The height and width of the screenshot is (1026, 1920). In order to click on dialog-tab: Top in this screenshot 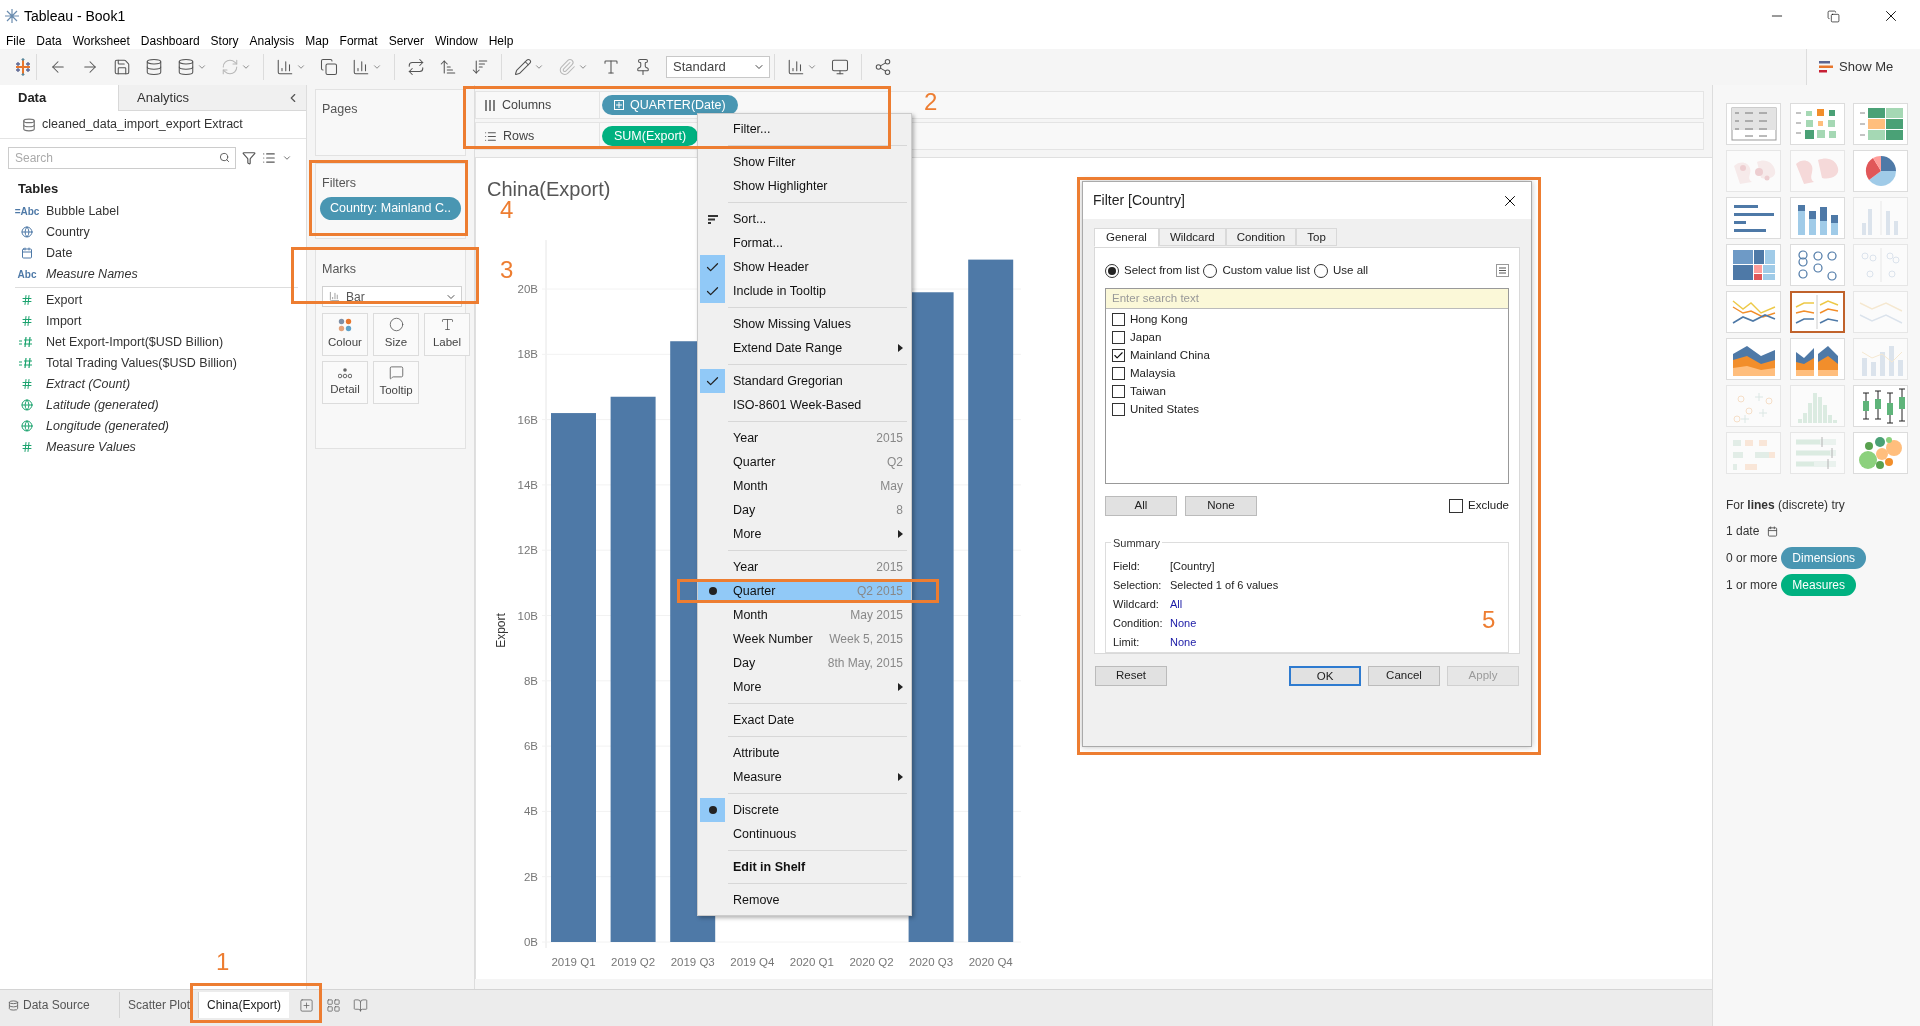, I will do `click(1316, 237)`.